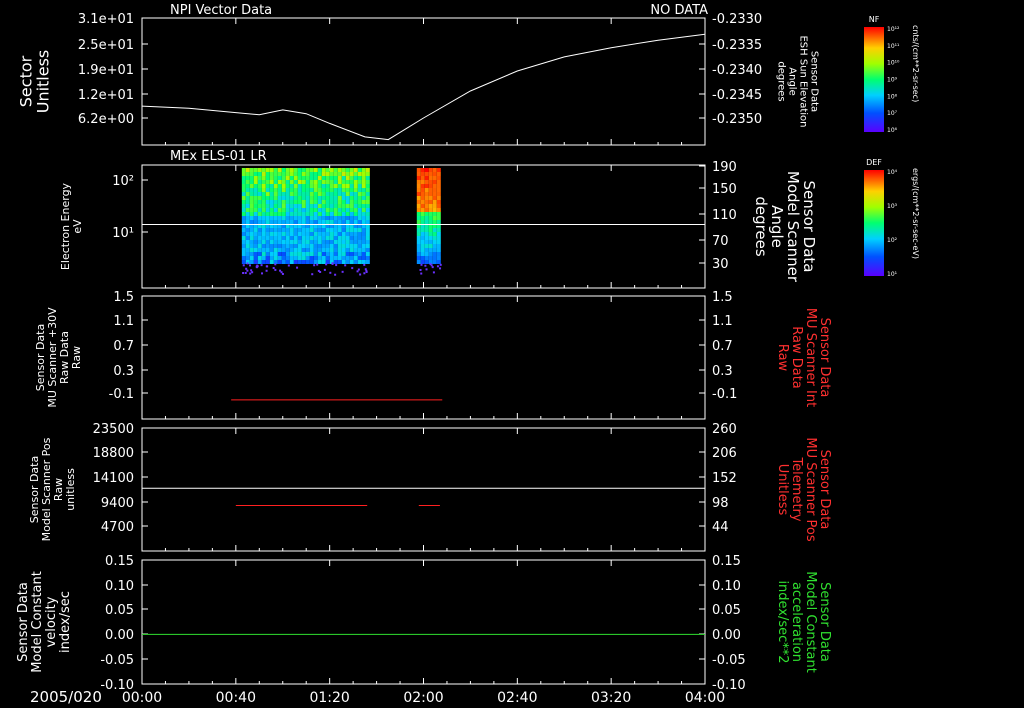 The width and height of the screenshot is (1024, 708). Describe the element at coordinates (724, 167) in the screenshot. I see `panel-2-right-tick-0: 190` at that location.